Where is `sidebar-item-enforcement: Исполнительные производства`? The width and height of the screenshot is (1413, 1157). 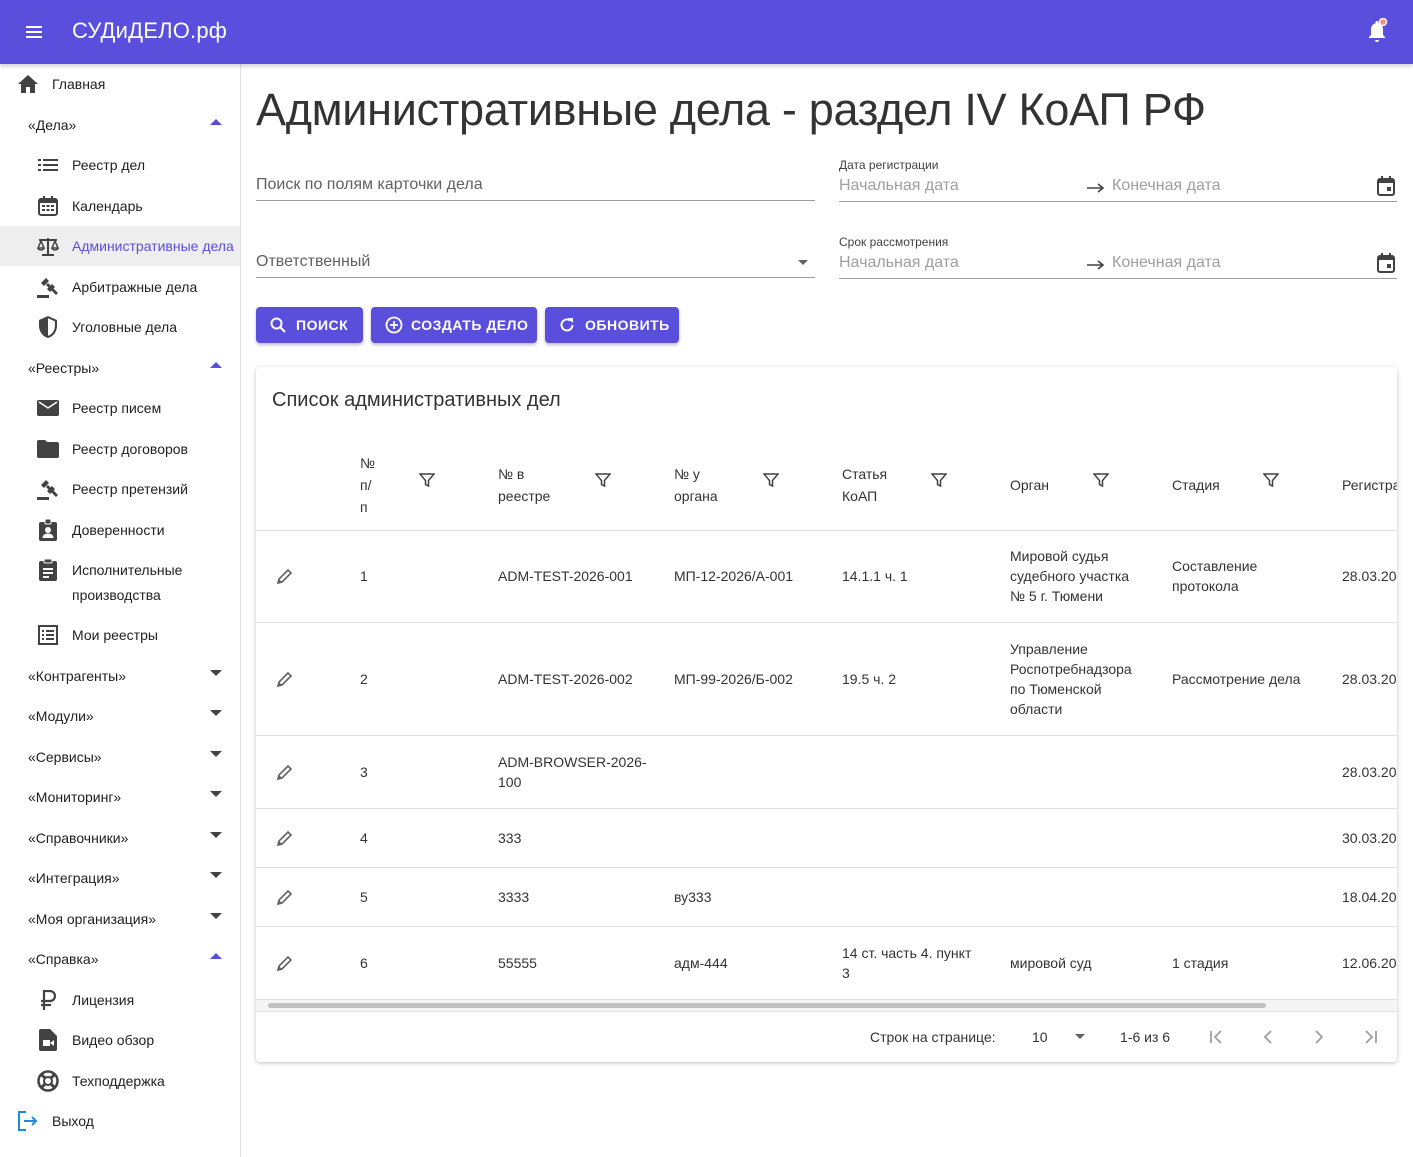 sidebar-item-enforcement: Исполнительные производства is located at coordinates (120, 579).